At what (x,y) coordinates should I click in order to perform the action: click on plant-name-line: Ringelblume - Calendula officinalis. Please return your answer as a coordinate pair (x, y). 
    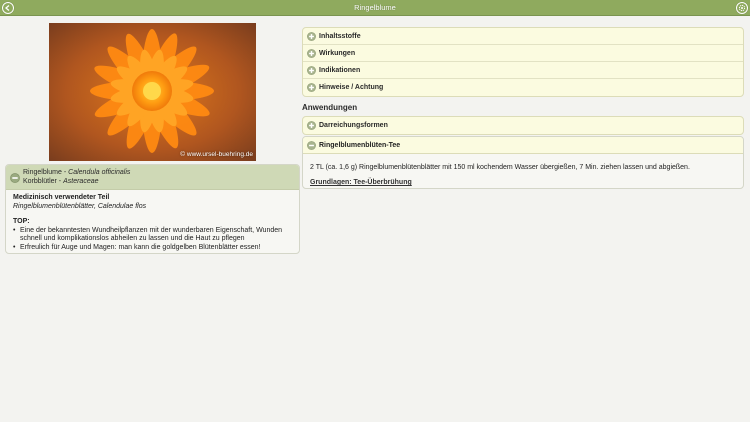
    Looking at the image, I should click on (76, 172).